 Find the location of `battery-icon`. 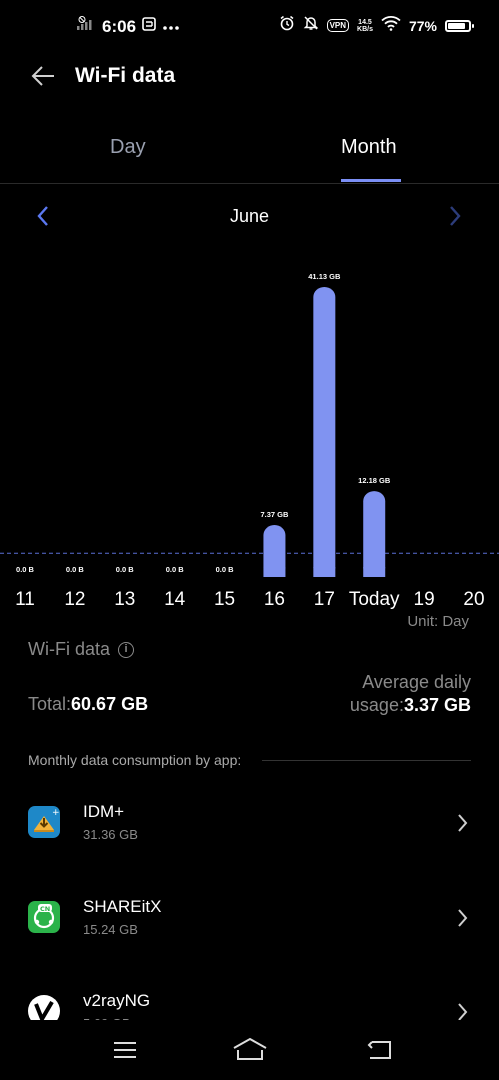

battery-icon is located at coordinates (459, 25).